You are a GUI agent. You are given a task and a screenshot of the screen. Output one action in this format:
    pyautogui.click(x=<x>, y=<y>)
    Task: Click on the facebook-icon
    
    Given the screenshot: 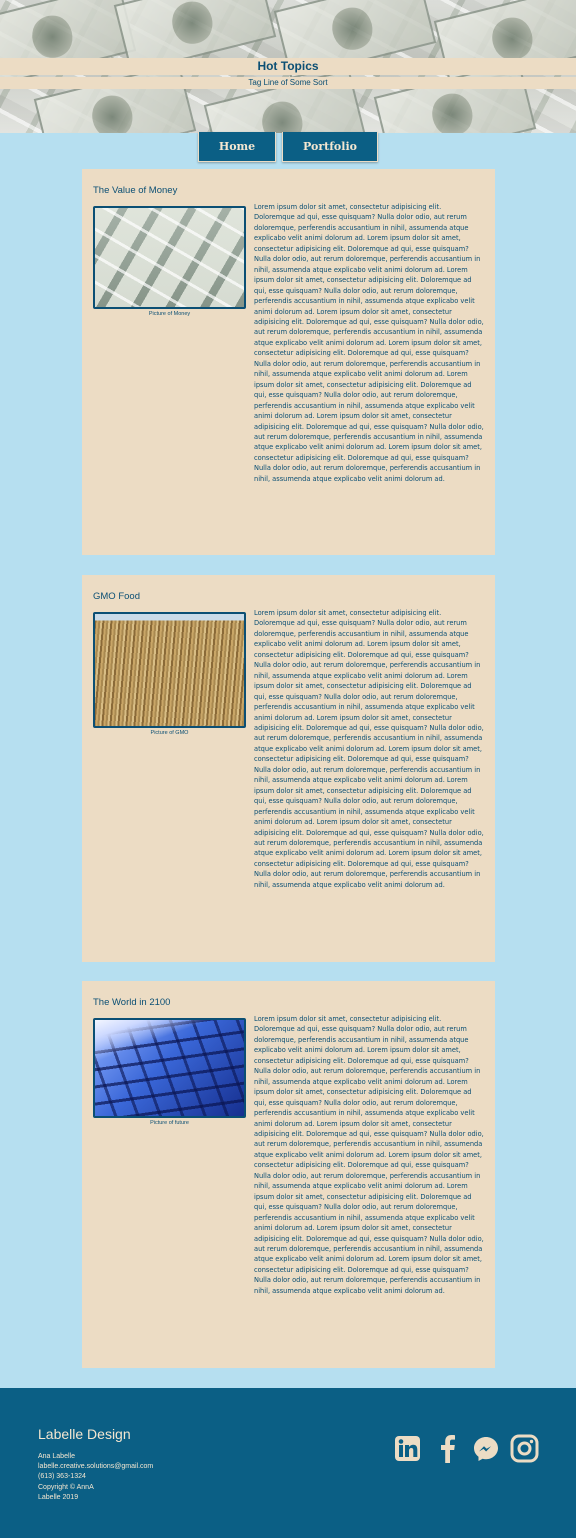 What is the action you would take?
    pyautogui.click(x=446, y=1448)
    